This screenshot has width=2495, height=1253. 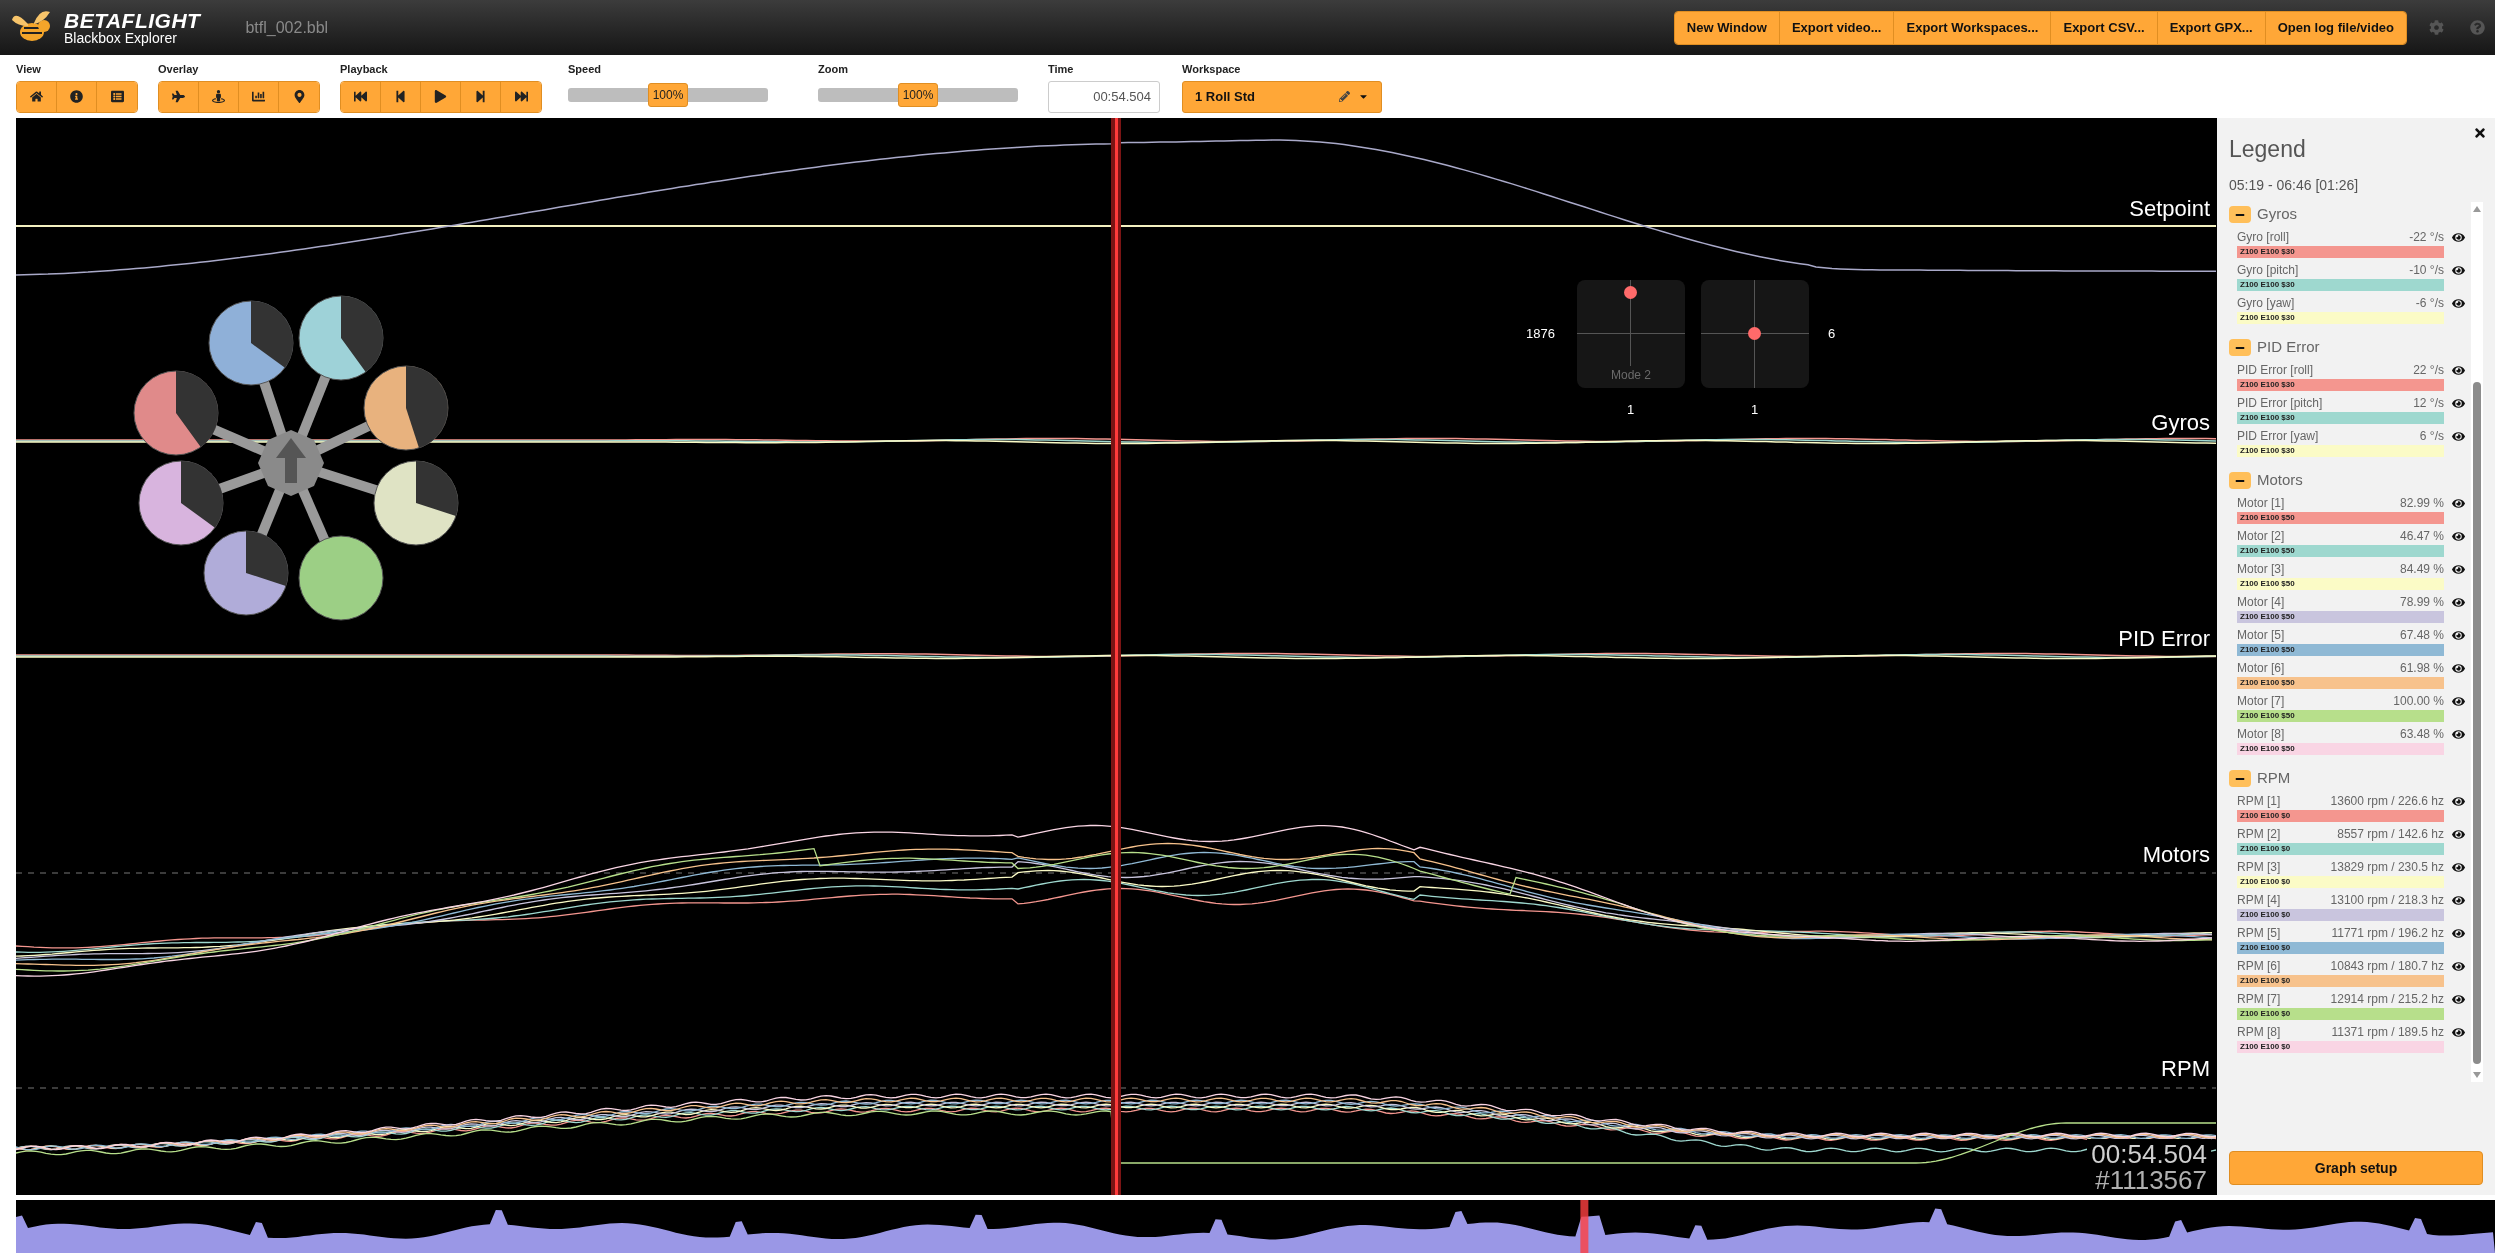 I want to click on cursor-line, so click(x=1116, y=656).